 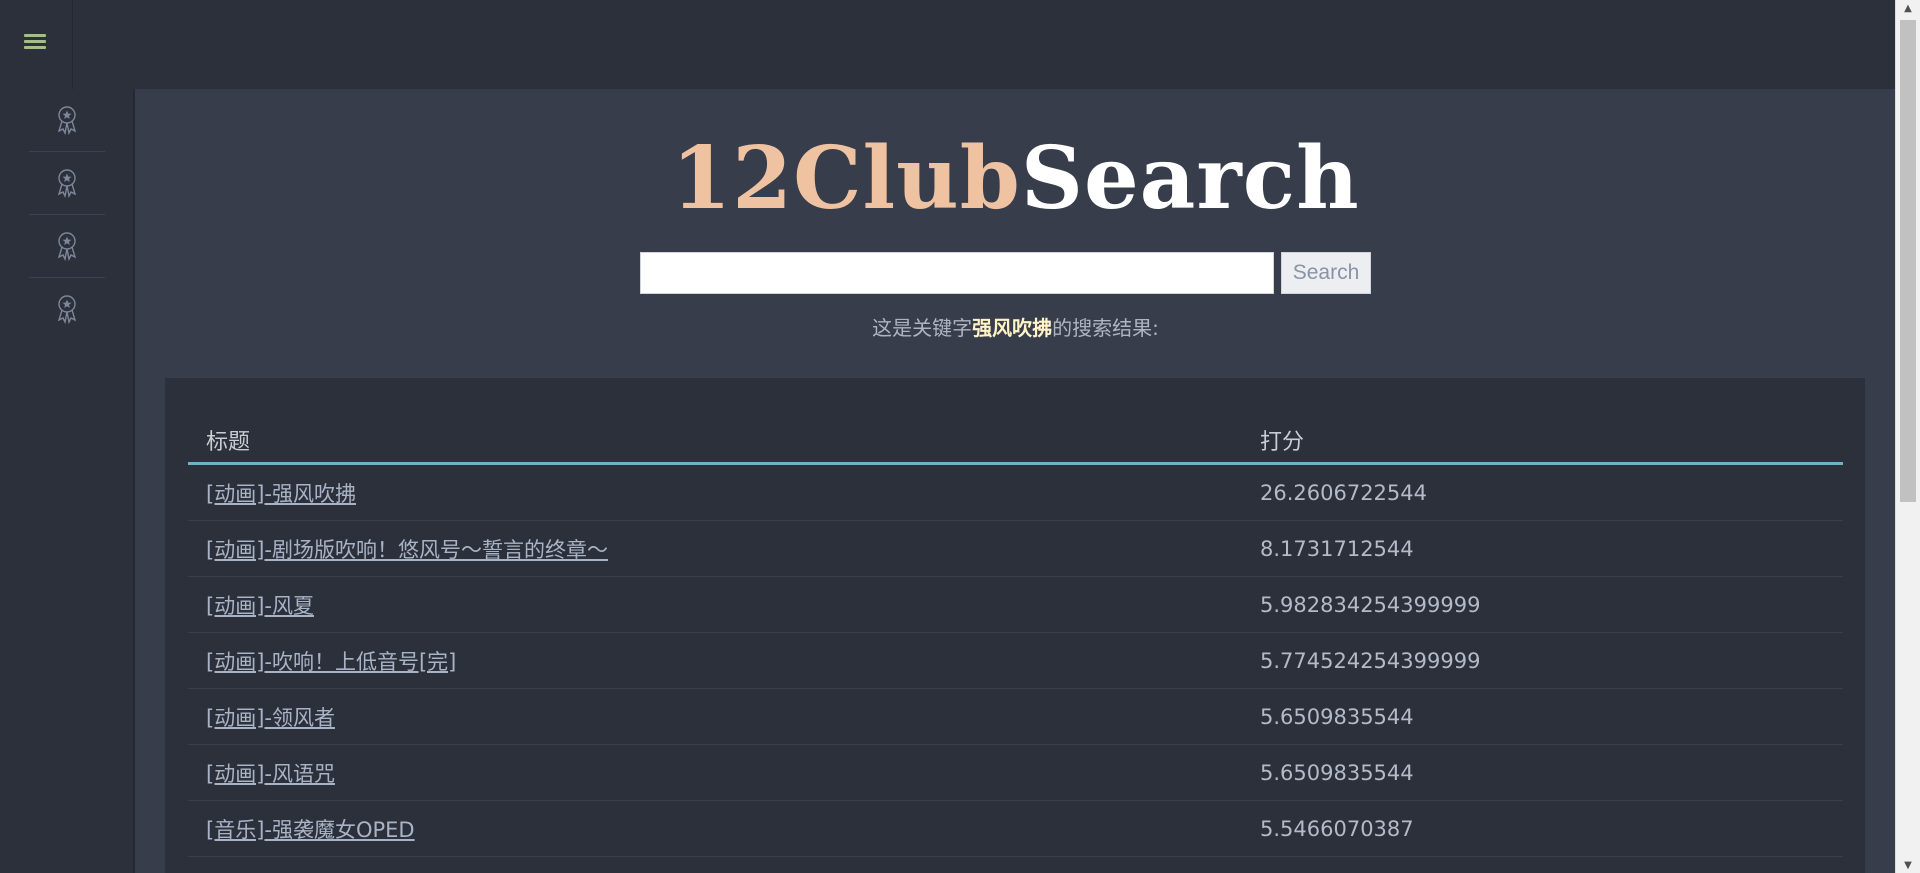 What do you see at coordinates (1337, 548) in the screenshot?
I see `result-score: 8.1731712544` at bounding box center [1337, 548].